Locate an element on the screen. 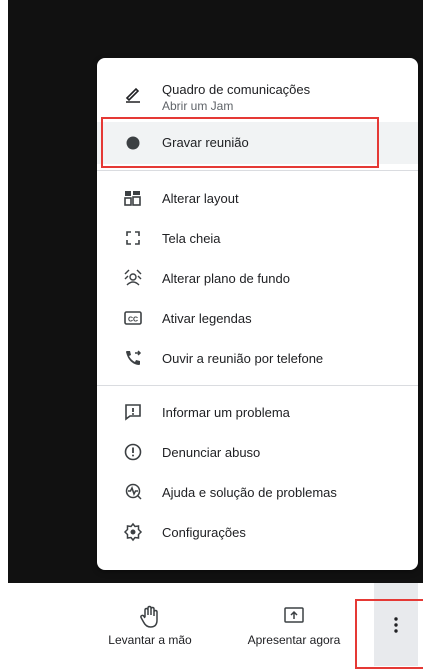  menu-item-report-problem: Informar um problema is located at coordinates (257, 412).